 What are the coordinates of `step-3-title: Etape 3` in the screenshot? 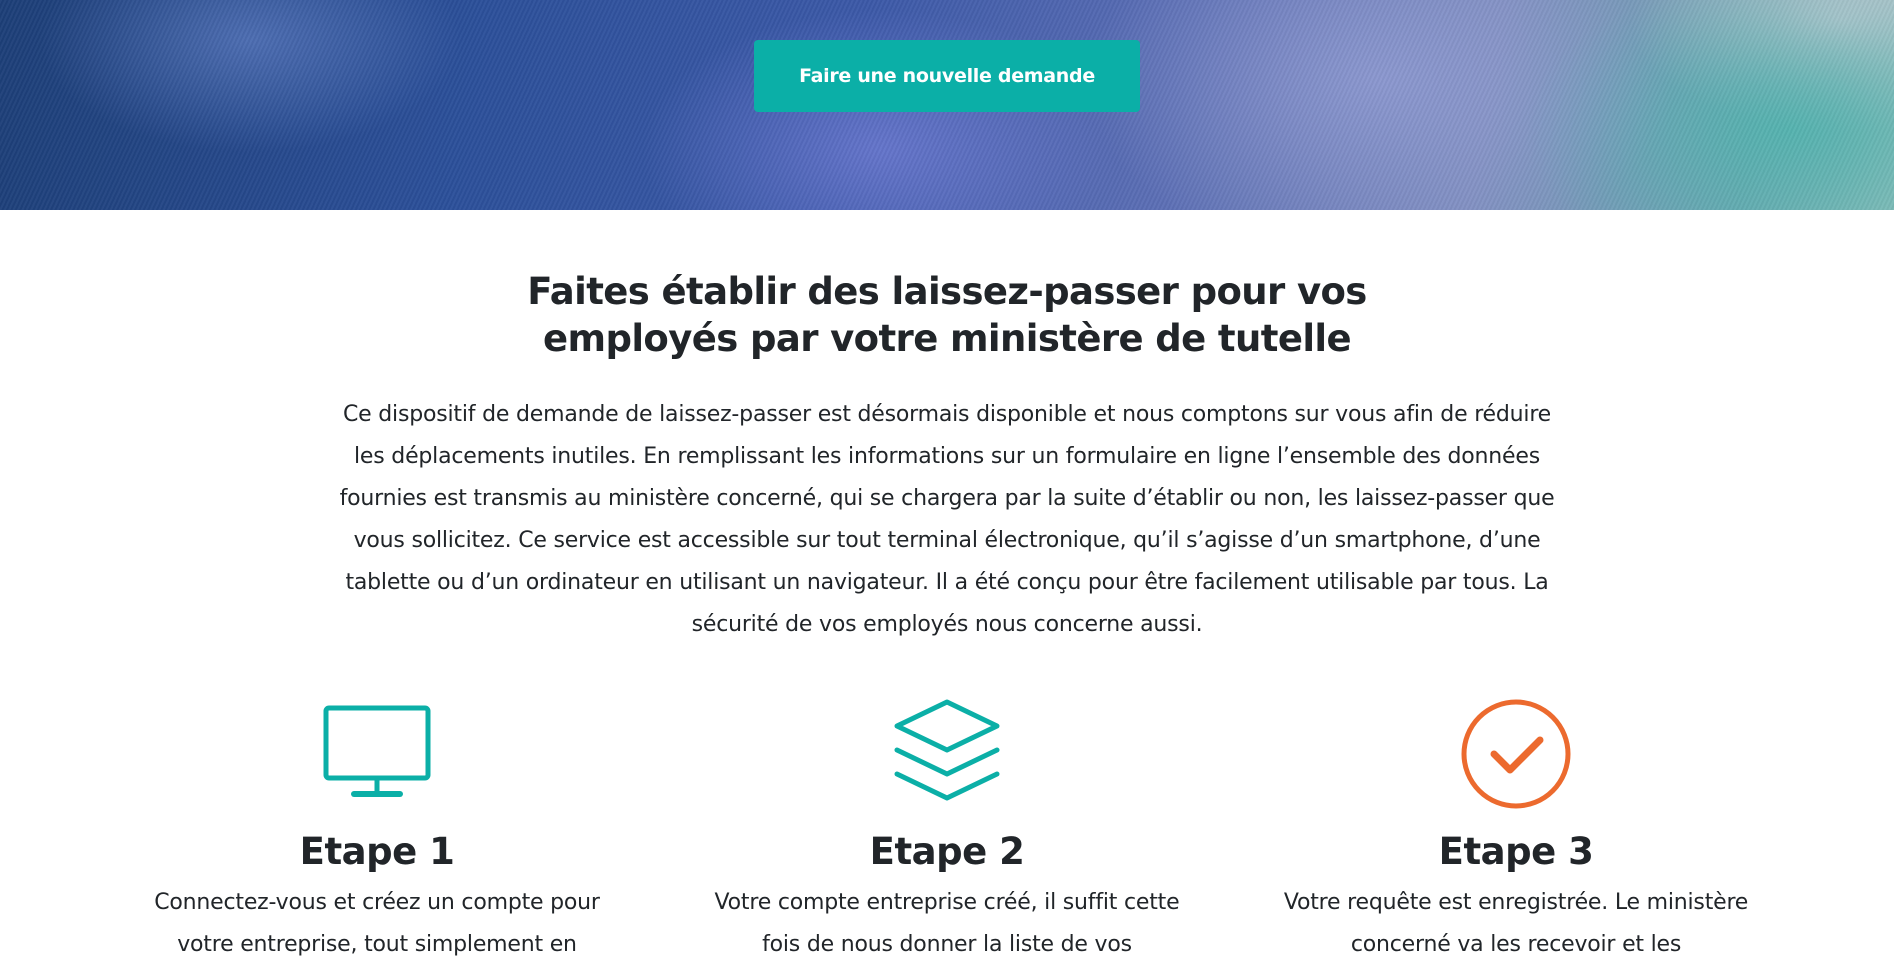 It's located at (1516, 851).